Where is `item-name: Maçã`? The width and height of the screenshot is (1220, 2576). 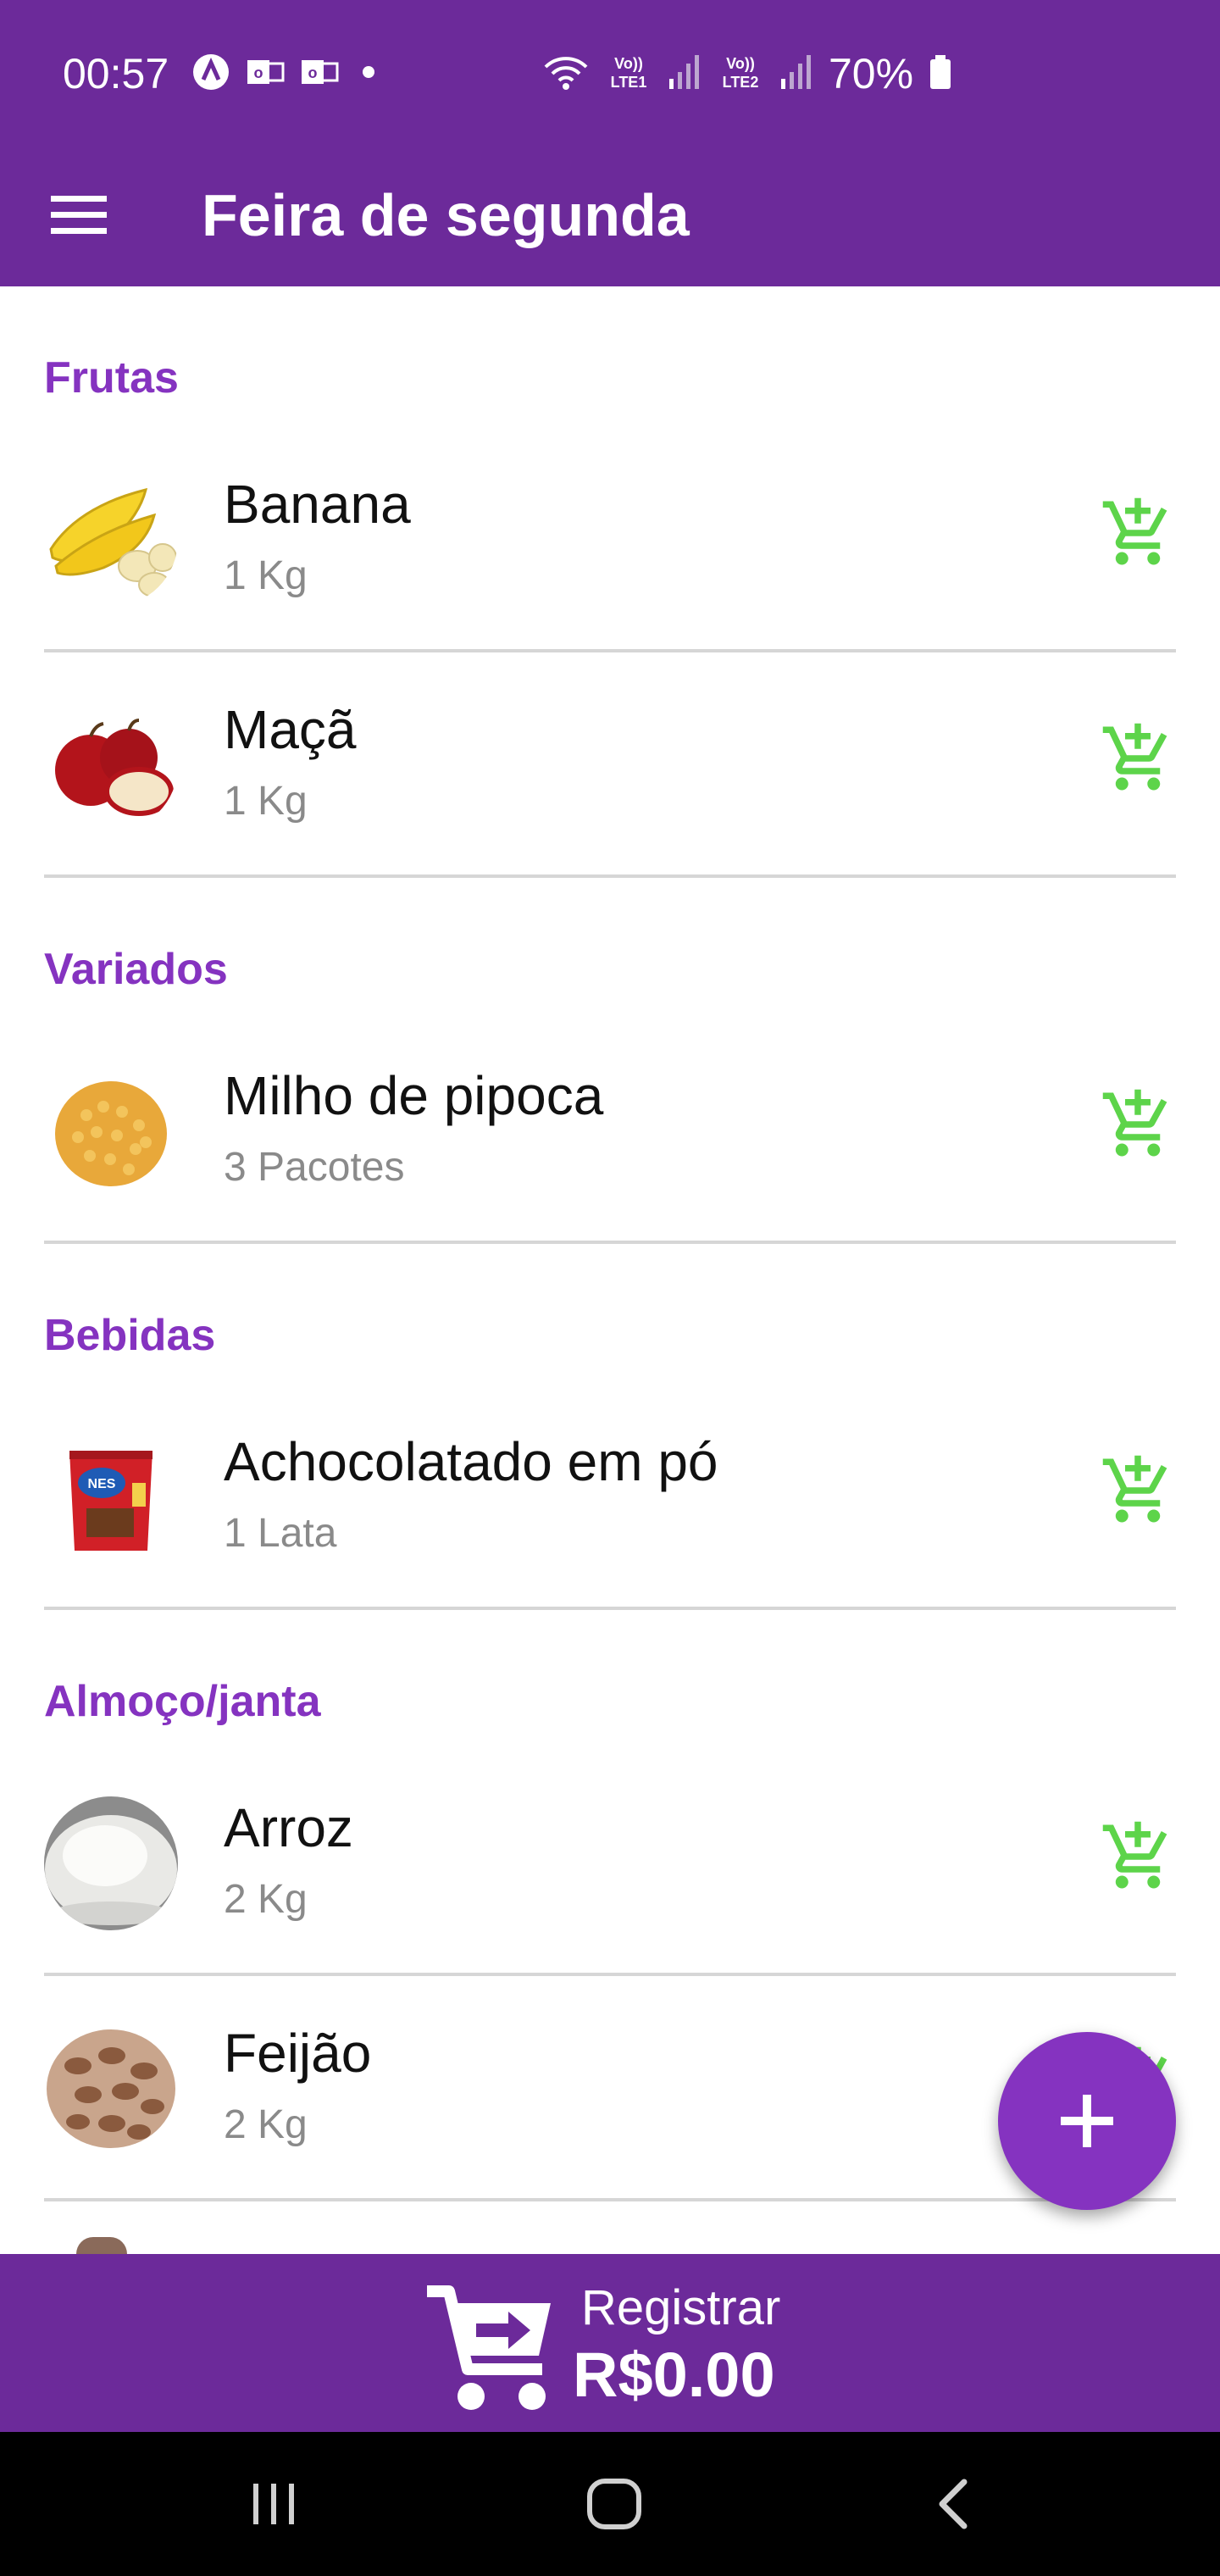
item-name: Maçã is located at coordinates (290, 729).